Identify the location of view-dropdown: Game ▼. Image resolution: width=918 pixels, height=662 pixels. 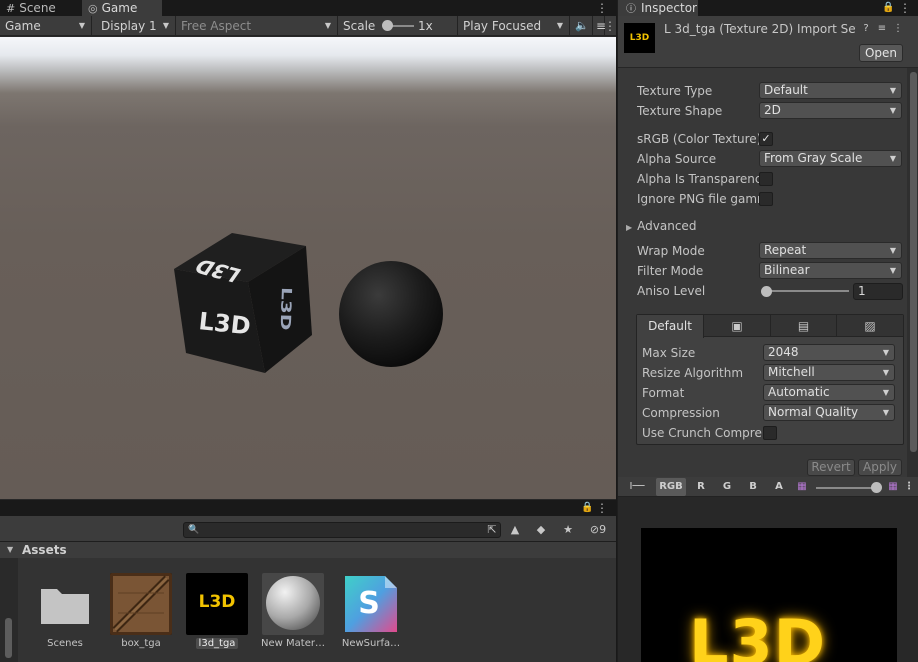
(46, 26).